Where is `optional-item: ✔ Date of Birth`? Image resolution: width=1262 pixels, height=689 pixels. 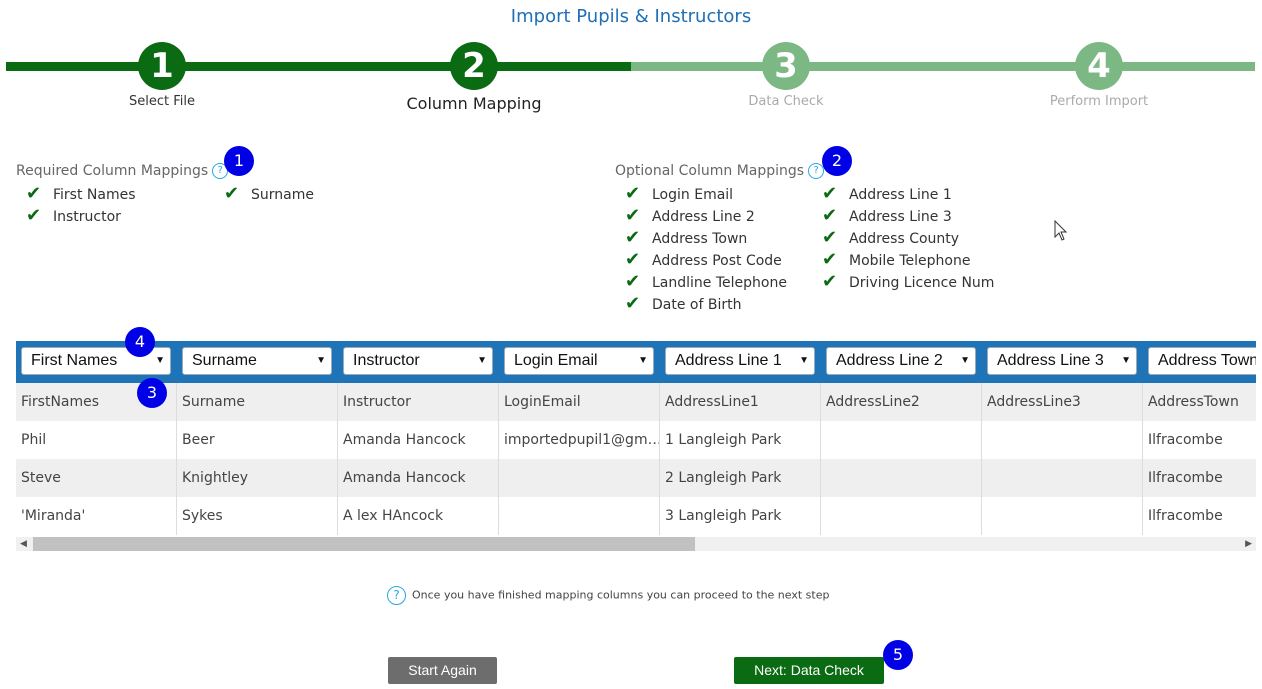
optional-item: ✔ Date of Birth is located at coordinates (683, 304).